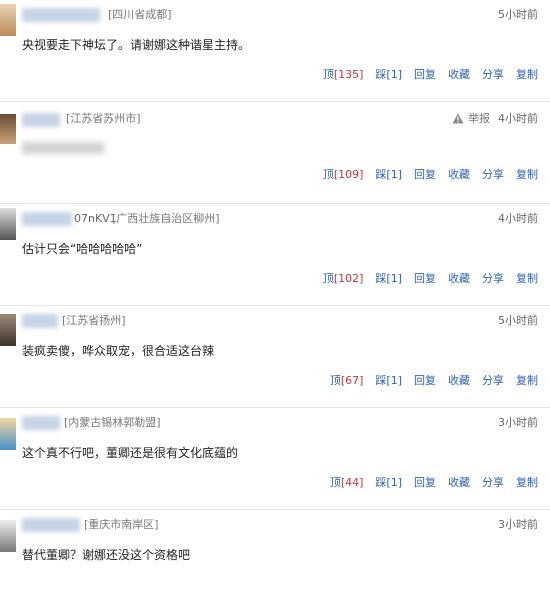  Describe the element at coordinates (479, 118) in the screenshot. I see `report-label: 举报` at that location.